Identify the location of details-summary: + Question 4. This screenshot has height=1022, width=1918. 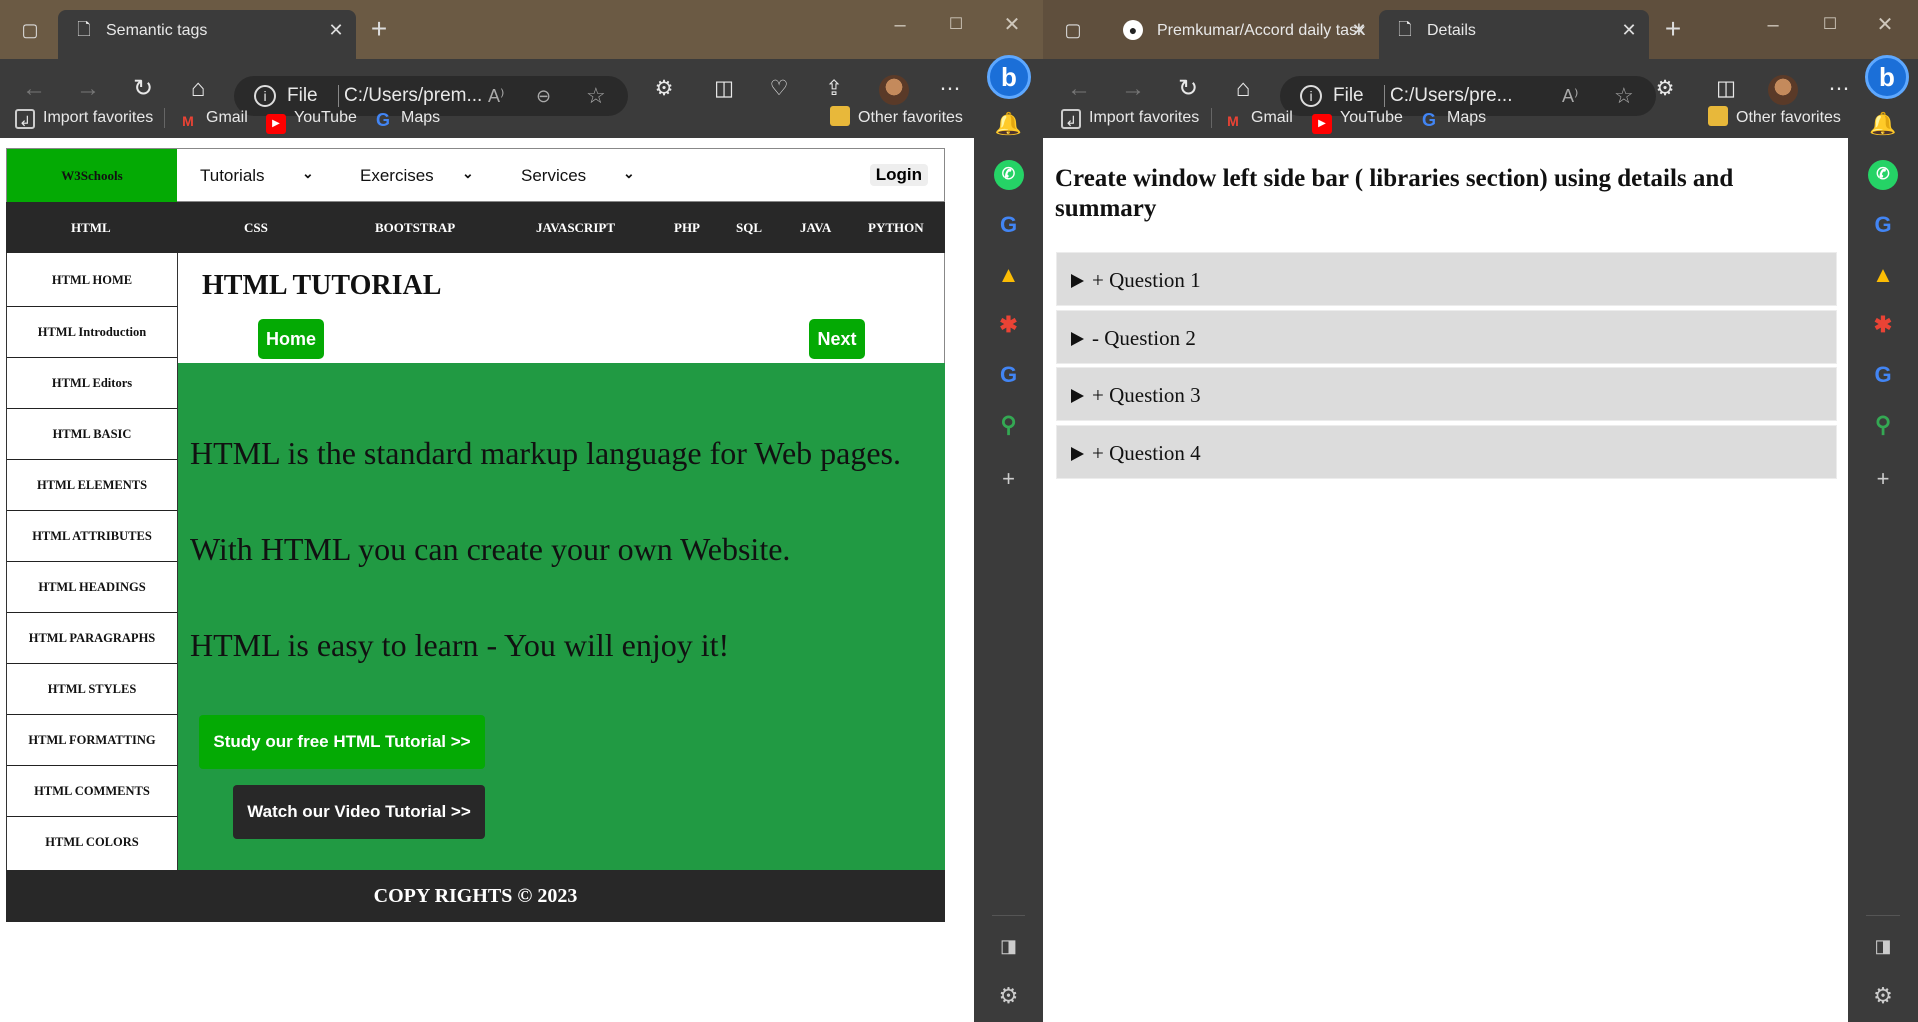
(1446, 452).